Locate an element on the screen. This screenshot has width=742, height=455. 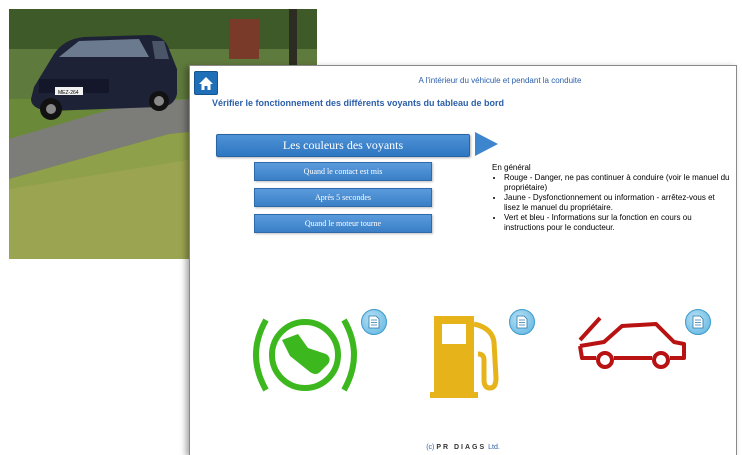
info-heading: En général is located at coordinates (511, 167).